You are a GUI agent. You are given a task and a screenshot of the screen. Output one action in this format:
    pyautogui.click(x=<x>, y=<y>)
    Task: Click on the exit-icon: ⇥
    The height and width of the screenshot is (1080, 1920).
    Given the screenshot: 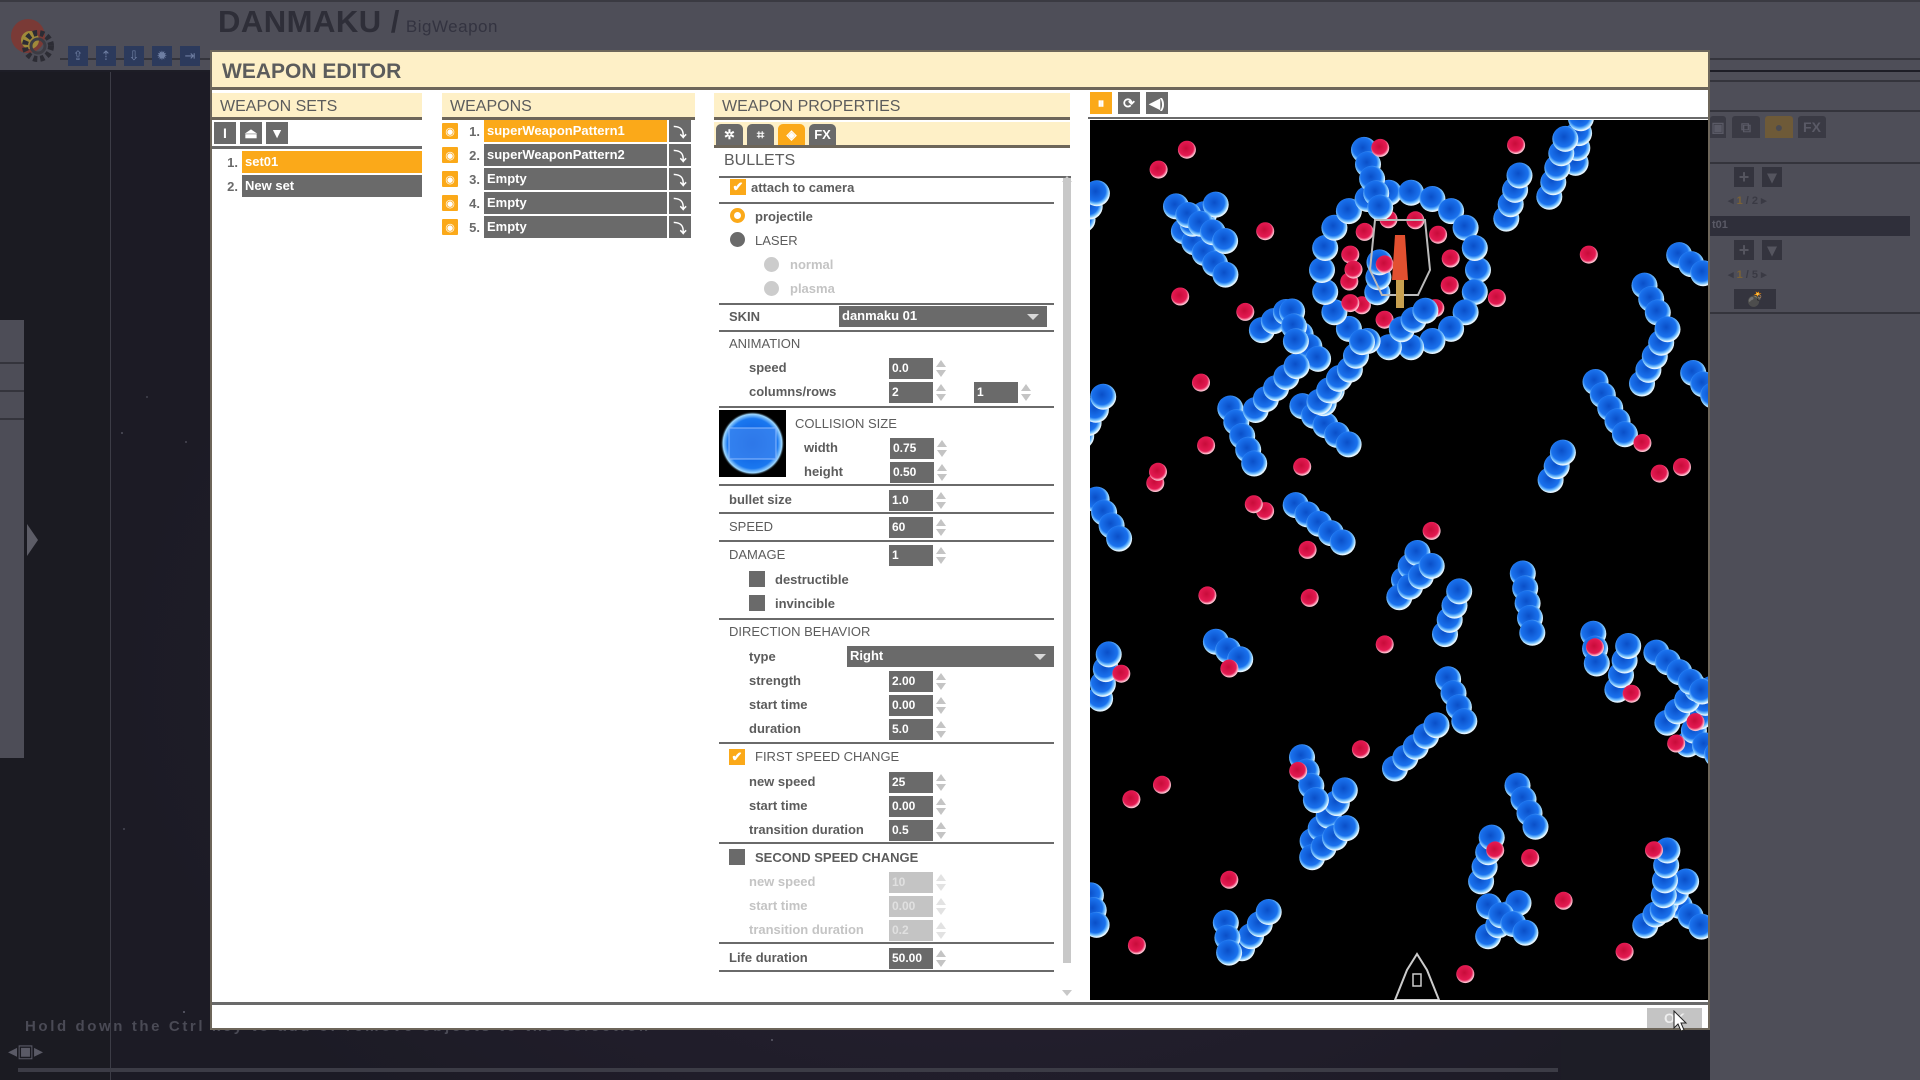 What is the action you would take?
    pyautogui.click(x=190, y=56)
    